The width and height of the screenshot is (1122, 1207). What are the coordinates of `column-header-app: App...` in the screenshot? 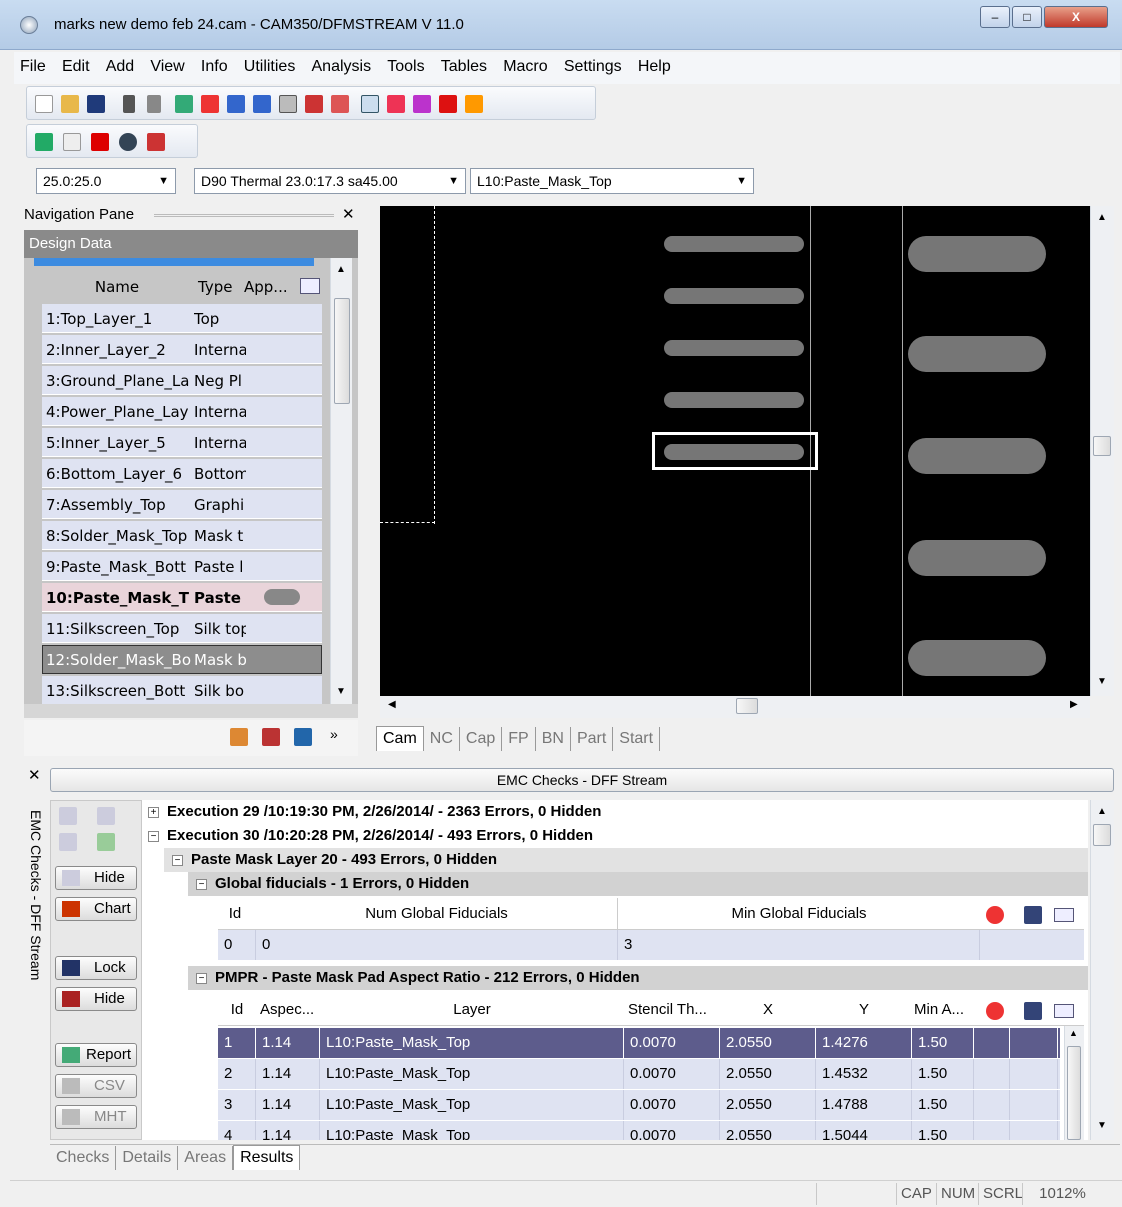 It's located at (272, 287).